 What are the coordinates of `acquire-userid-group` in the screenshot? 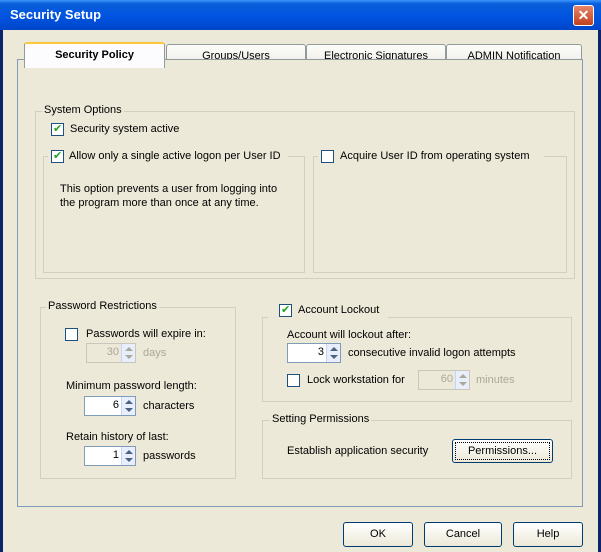 It's located at (440, 214).